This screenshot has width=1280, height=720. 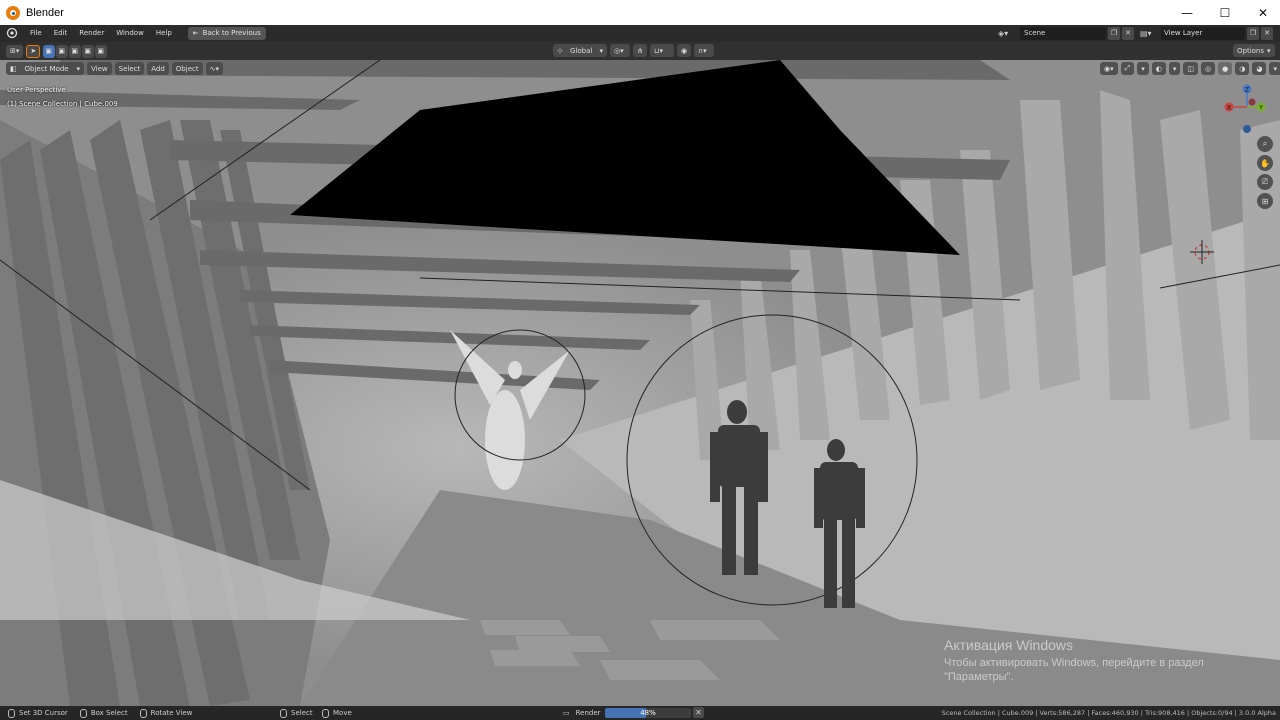 I want to click on status-select-label: Select, so click(x=302, y=713).